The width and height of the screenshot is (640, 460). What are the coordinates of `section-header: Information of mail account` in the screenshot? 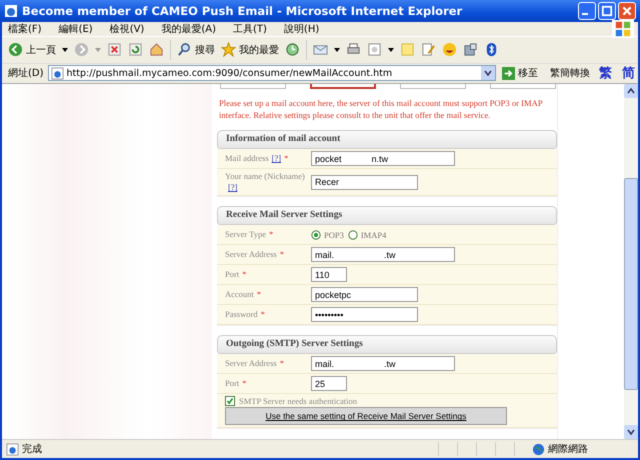 It's located at (387, 140).